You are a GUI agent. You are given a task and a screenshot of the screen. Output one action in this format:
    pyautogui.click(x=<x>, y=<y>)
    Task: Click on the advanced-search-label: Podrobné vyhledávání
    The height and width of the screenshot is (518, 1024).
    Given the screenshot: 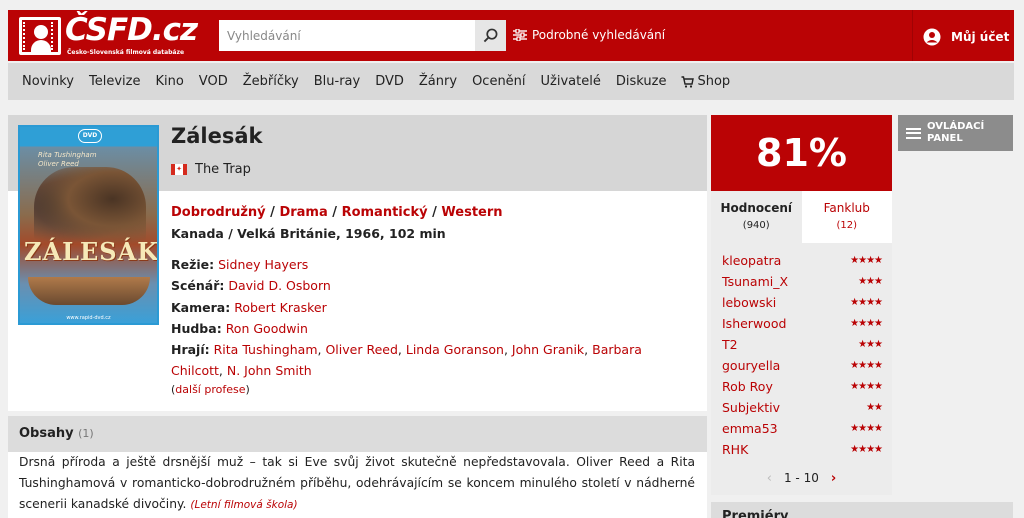 What is the action you would take?
    pyautogui.click(x=599, y=35)
    